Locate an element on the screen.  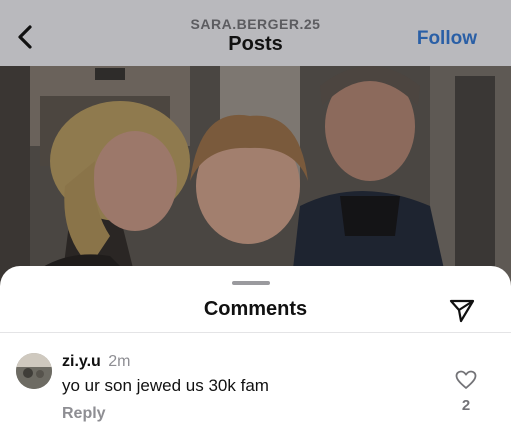
share-button is located at coordinates (462, 311).